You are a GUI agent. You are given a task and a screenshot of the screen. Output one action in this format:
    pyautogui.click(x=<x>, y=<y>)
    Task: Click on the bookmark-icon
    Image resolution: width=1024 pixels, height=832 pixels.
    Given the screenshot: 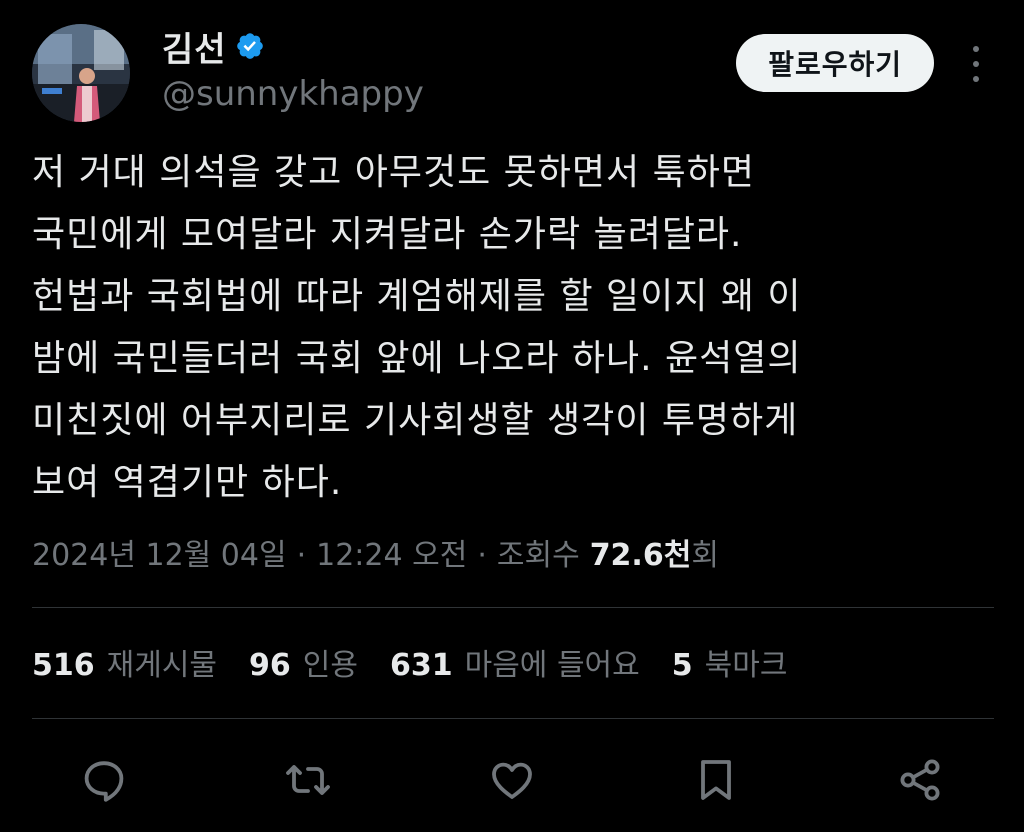 What is the action you would take?
    pyautogui.click(x=716, y=780)
    